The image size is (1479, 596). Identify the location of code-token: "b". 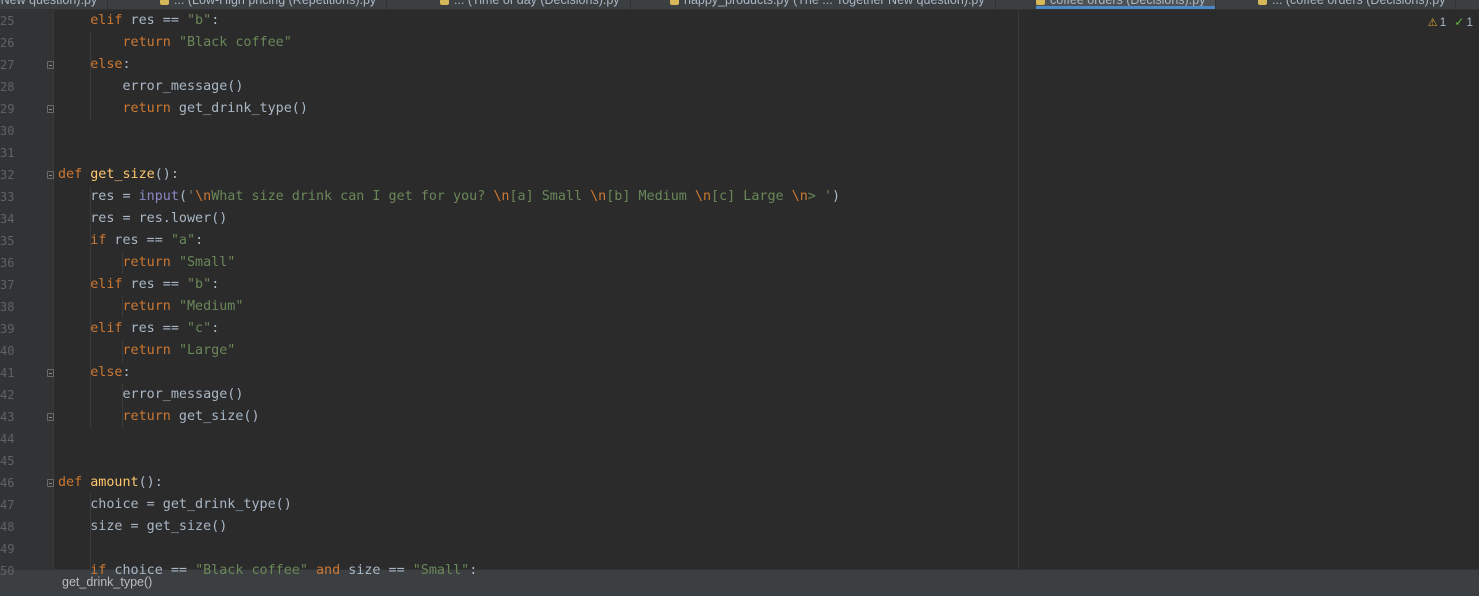
(199, 284).